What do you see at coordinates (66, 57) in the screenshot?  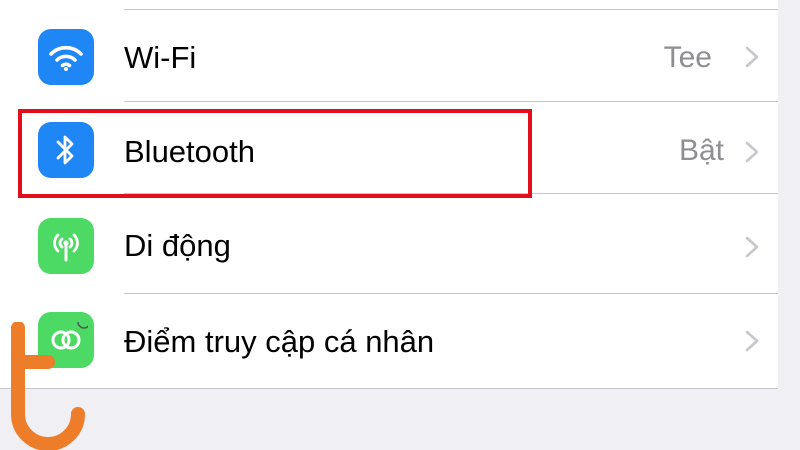 I see `wifi-icon` at bounding box center [66, 57].